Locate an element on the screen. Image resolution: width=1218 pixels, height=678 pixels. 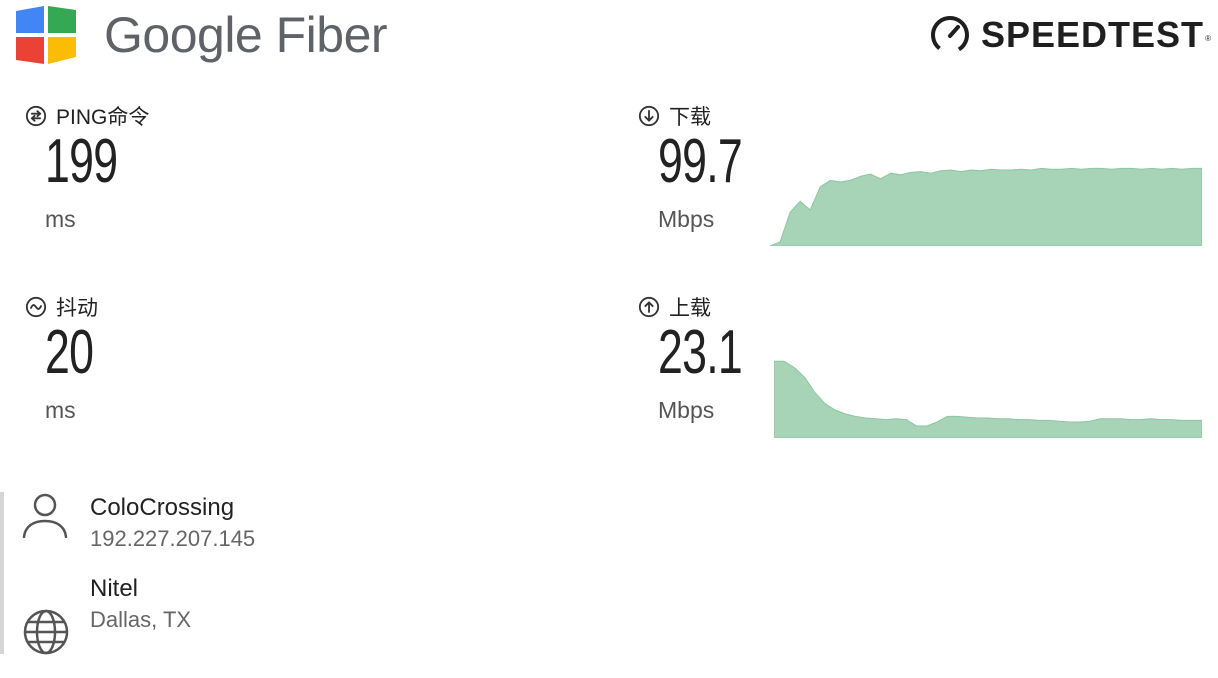
ping-value: 199 is located at coordinates (81, 161).